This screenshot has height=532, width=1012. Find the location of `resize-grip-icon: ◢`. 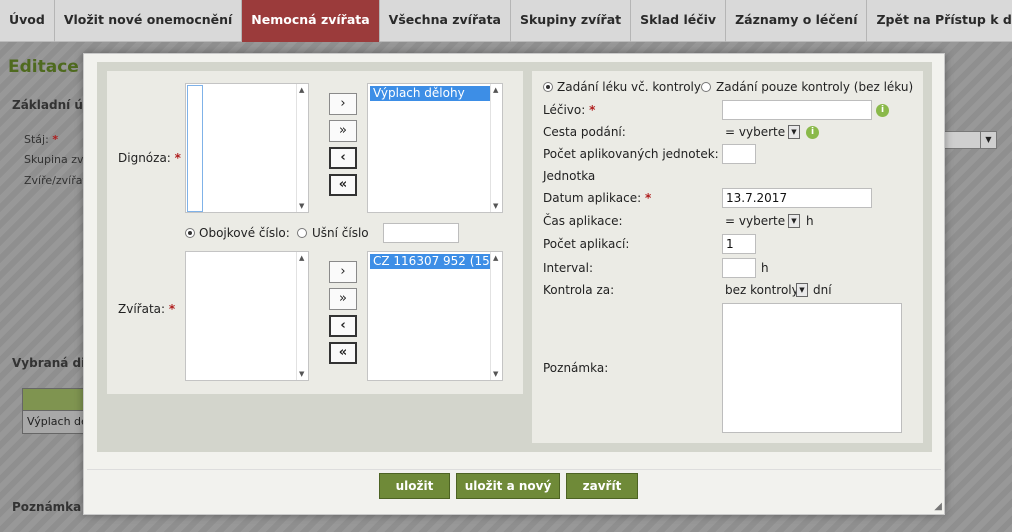

resize-grip-icon: ◢ is located at coordinates (938, 506).